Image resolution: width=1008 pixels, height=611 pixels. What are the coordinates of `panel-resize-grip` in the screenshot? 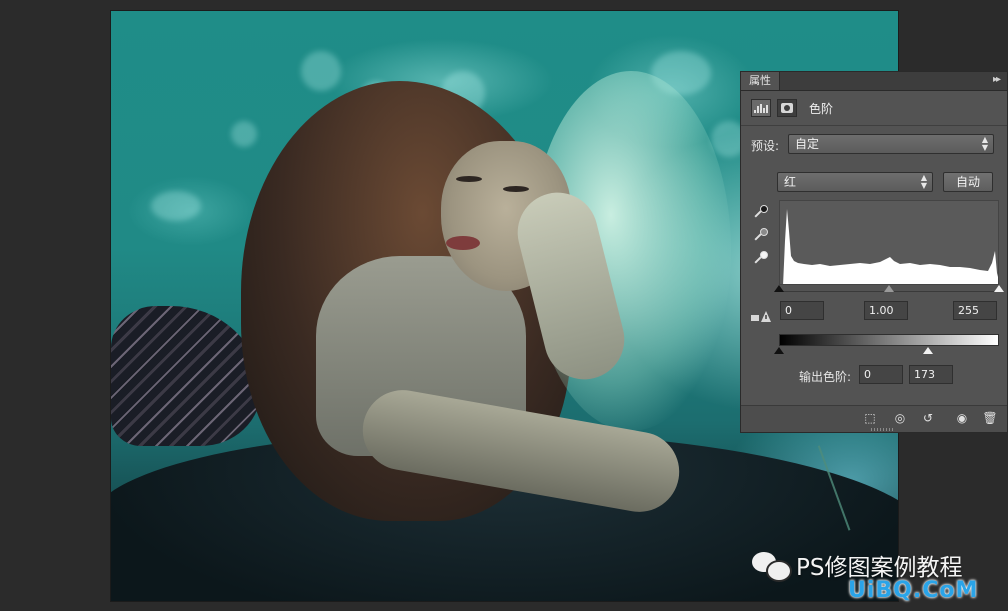 It's located at (882, 429).